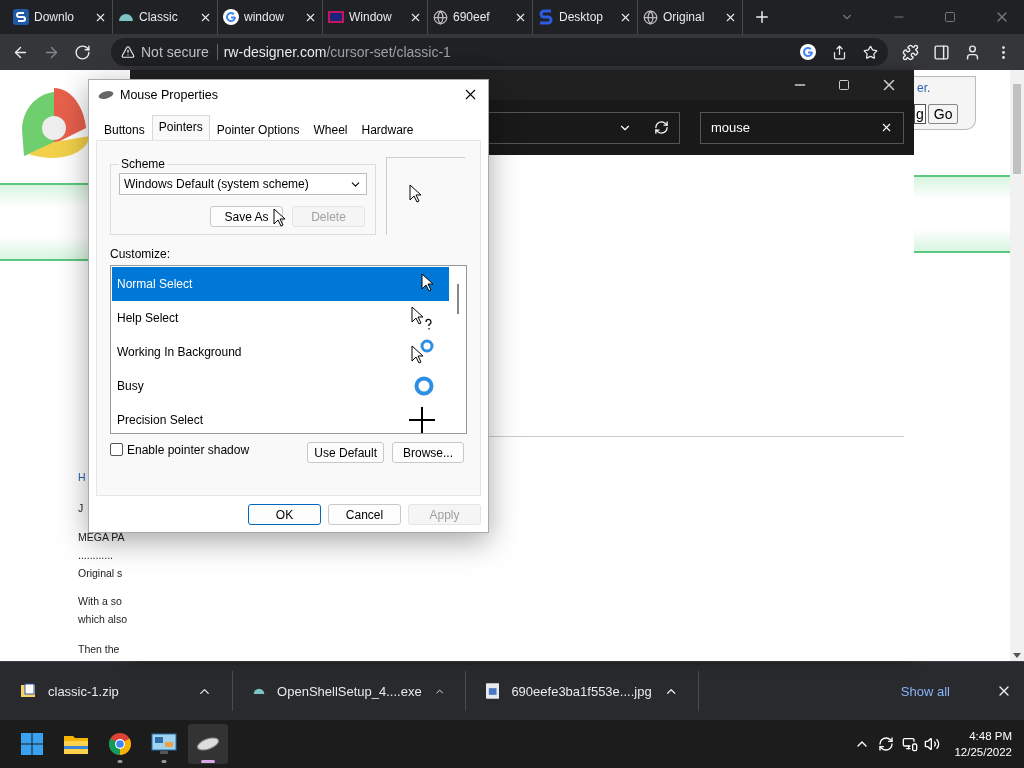 This screenshot has width=1024, height=768. What do you see at coordinates (925, 691) in the screenshot?
I see `show-all-link: Show all` at bounding box center [925, 691].